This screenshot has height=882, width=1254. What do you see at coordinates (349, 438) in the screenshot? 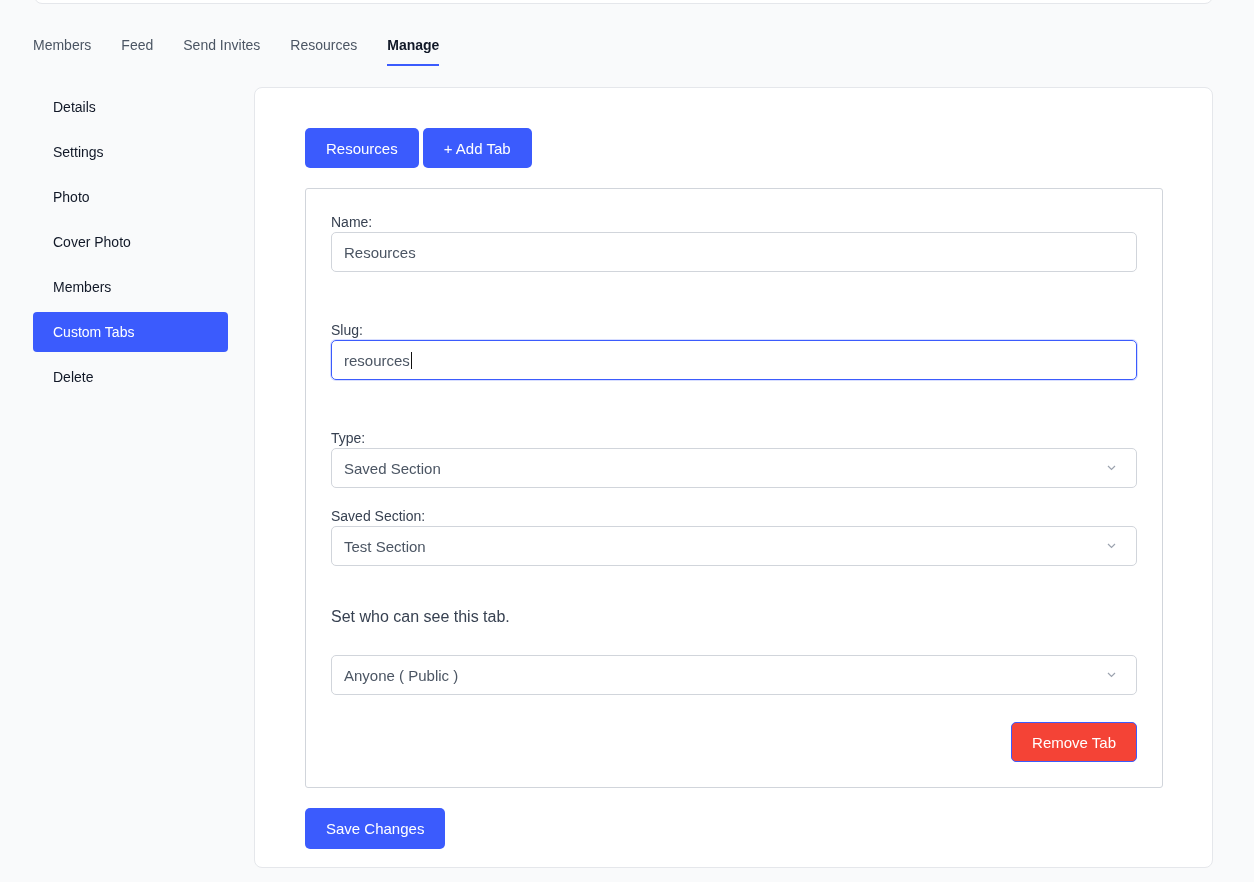
I see `field-label: Type:` at bounding box center [349, 438].